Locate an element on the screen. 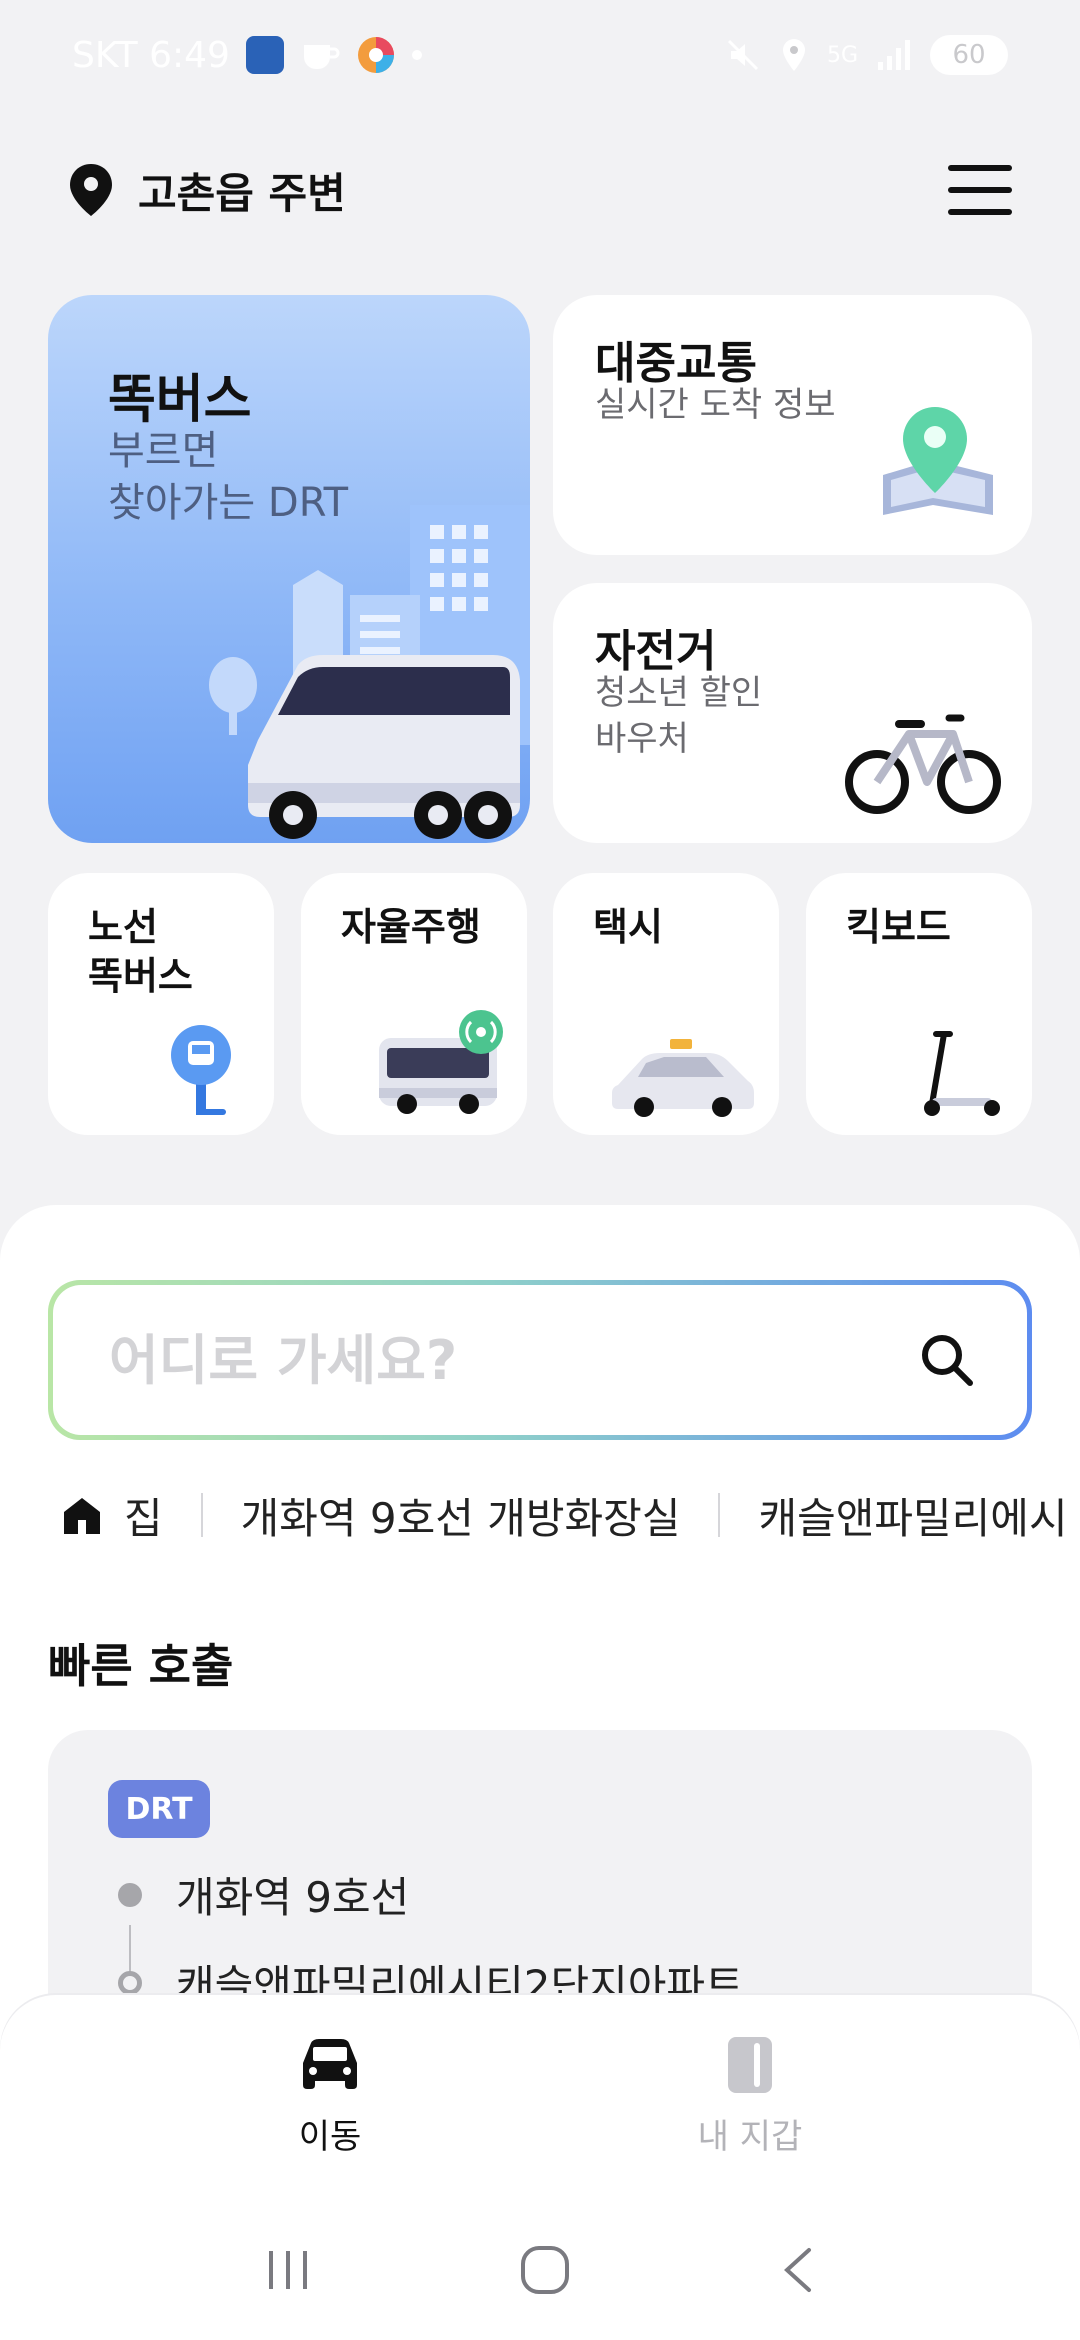 This screenshot has width=1080, height=2340. drt-van-illustration is located at coordinates (369, 672).